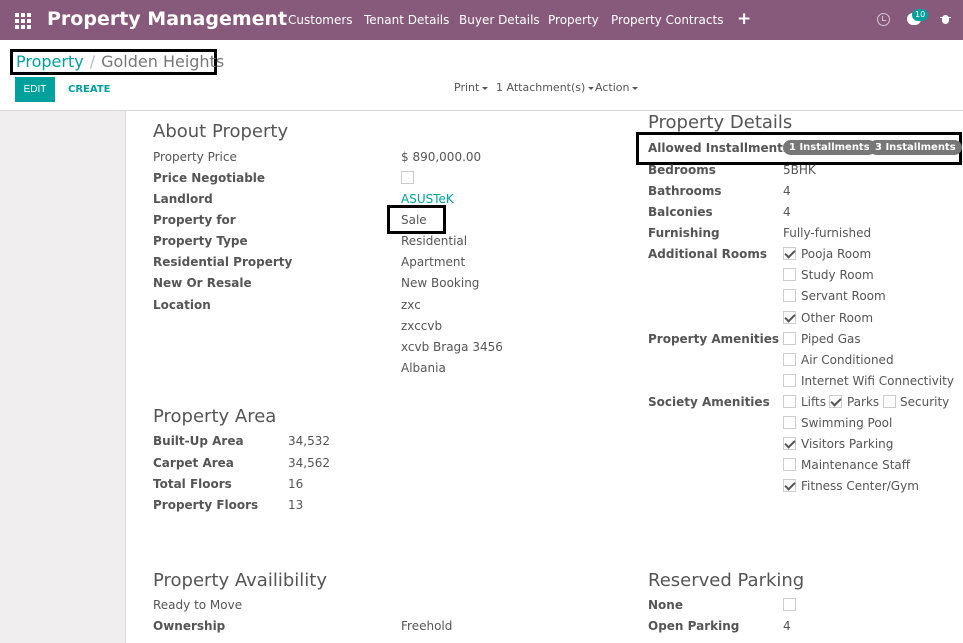 This screenshot has height=643, width=963. I want to click on menu-customers: Customers, so click(320, 20).